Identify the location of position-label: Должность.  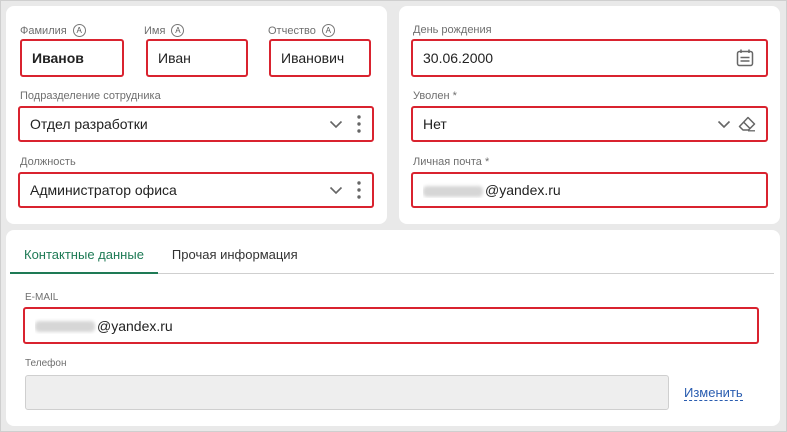
(48, 162).